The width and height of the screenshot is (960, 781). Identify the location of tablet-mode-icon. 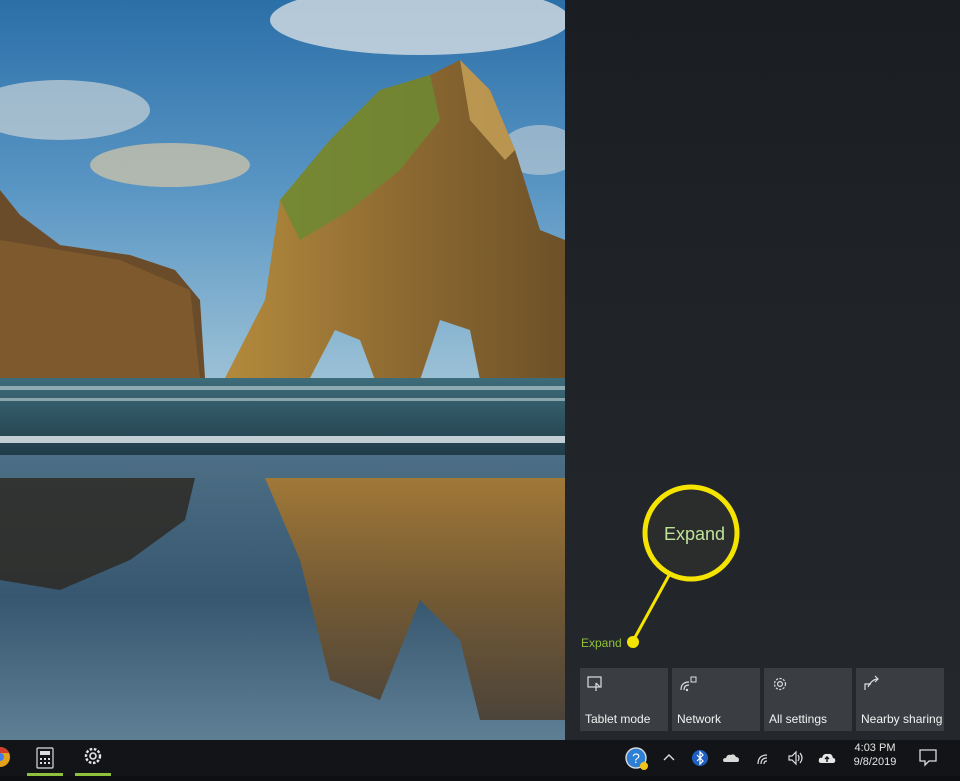
(594, 683).